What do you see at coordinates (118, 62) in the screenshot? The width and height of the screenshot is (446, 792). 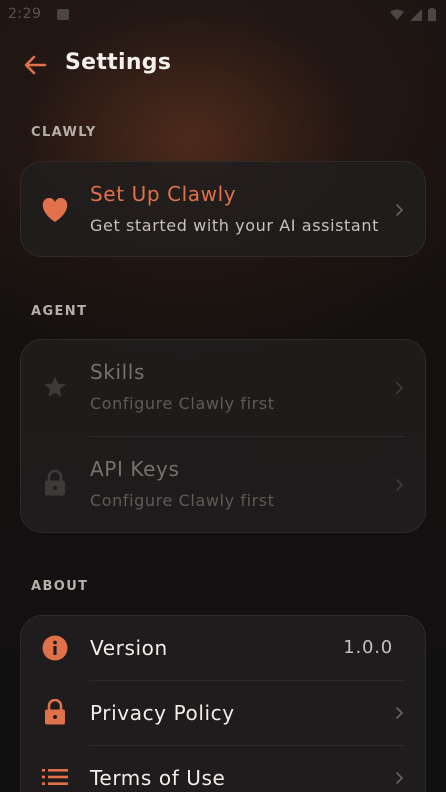 I see `page-title: Settings` at bounding box center [118, 62].